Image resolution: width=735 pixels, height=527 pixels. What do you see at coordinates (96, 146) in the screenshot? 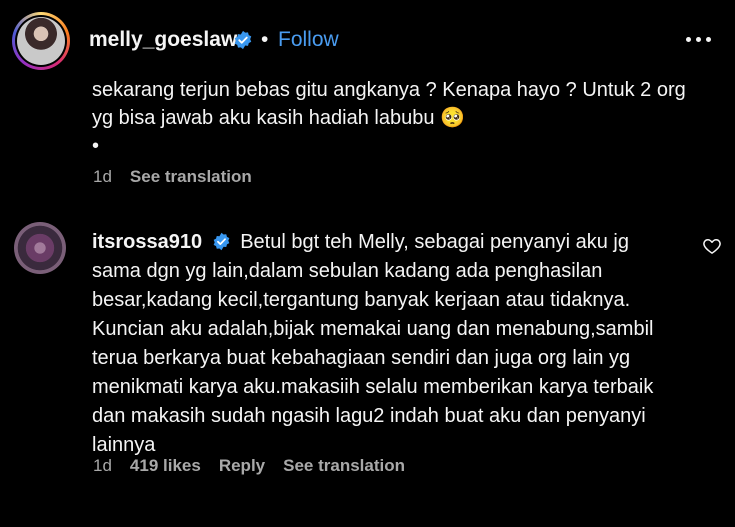
I see `caption-line: •` at bounding box center [96, 146].